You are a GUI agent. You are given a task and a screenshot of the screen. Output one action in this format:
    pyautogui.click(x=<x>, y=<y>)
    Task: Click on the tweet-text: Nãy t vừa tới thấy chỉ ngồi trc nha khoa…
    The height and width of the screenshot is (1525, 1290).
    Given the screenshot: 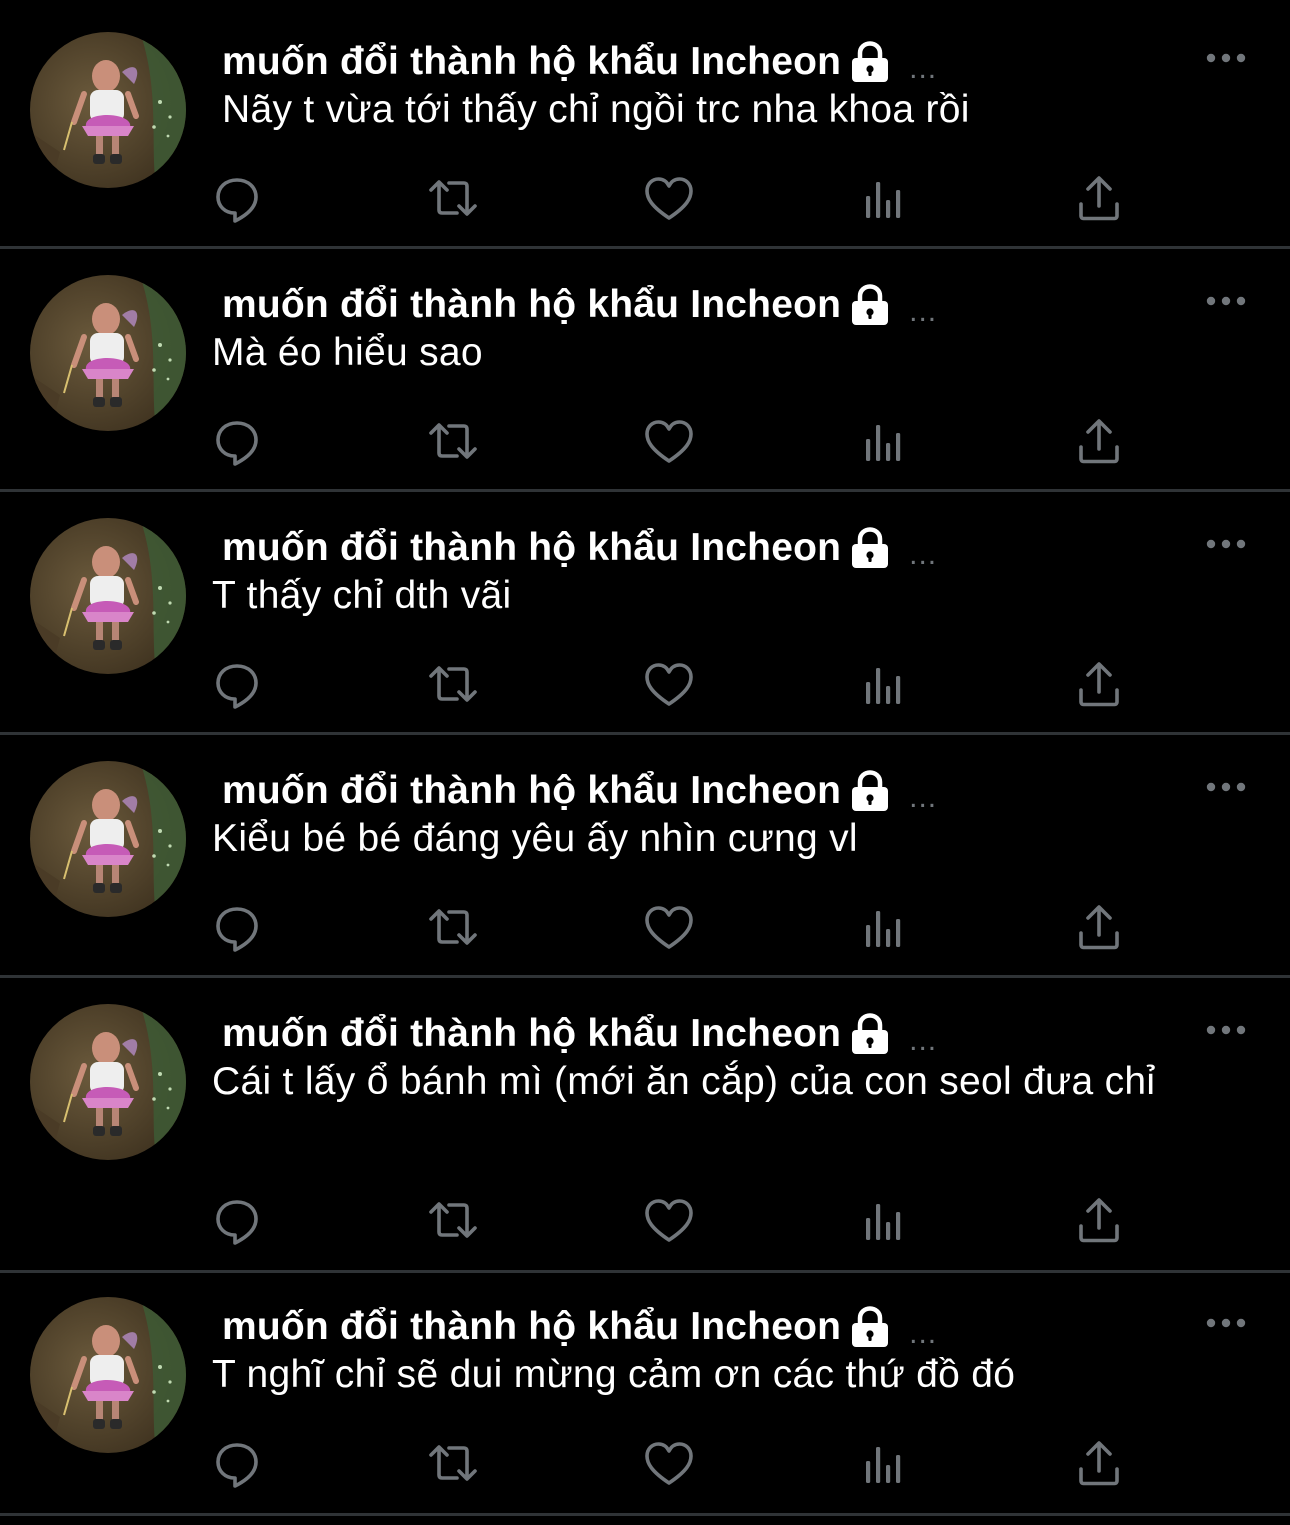 What is the action you would take?
    pyautogui.click(x=596, y=109)
    